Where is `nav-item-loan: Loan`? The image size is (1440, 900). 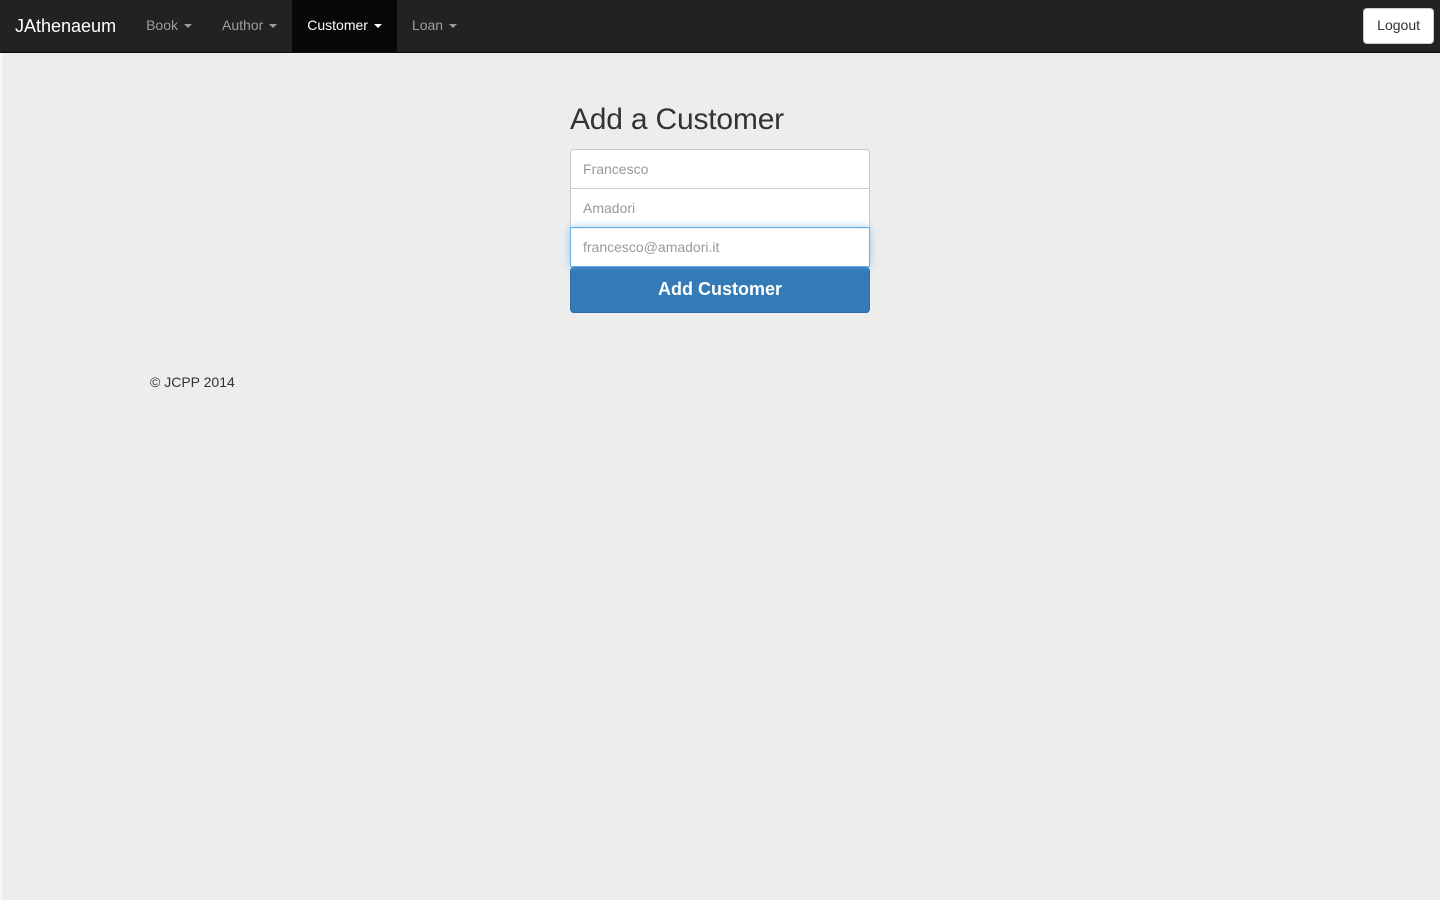 nav-item-loan: Loan is located at coordinates (434, 26).